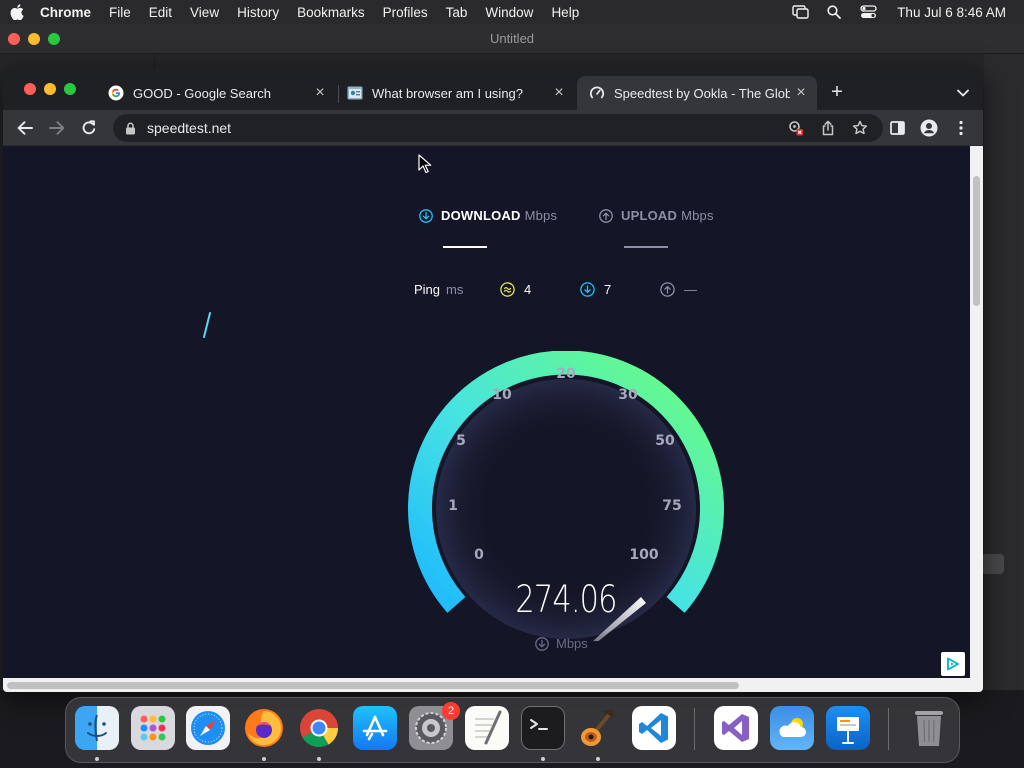  What do you see at coordinates (963, 93) in the screenshot?
I see `tab-search-icon` at bounding box center [963, 93].